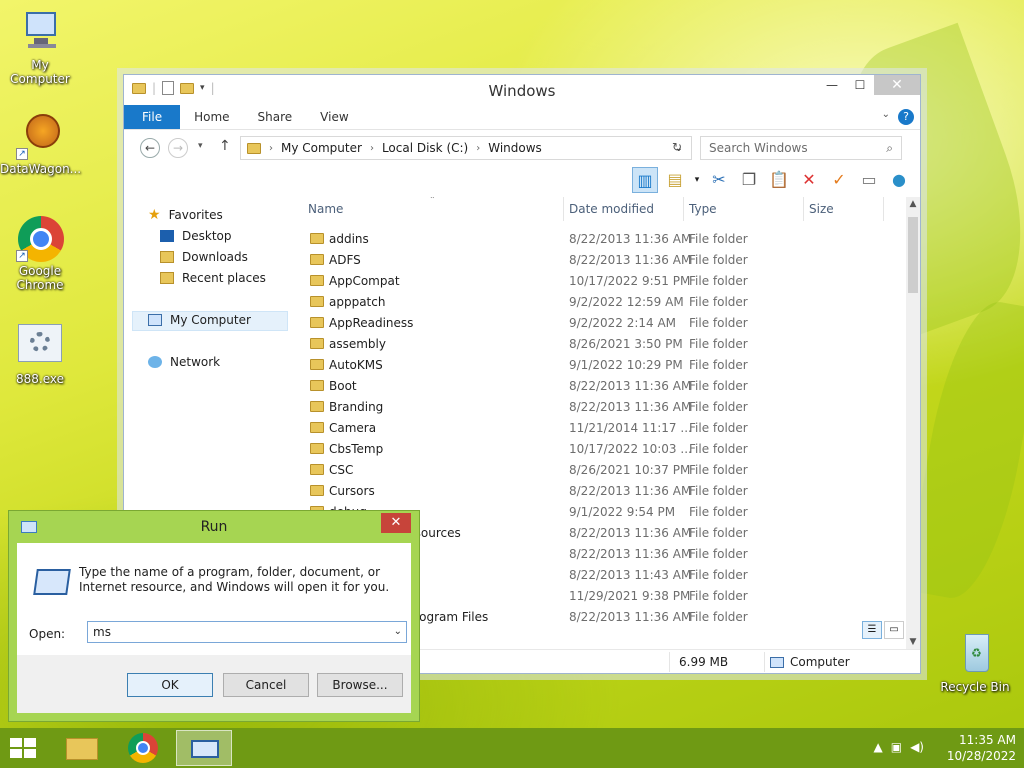  What do you see at coordinates (334, 117) in the screenshot?
I see `tab-view: View` at bounding box center [334, 117].